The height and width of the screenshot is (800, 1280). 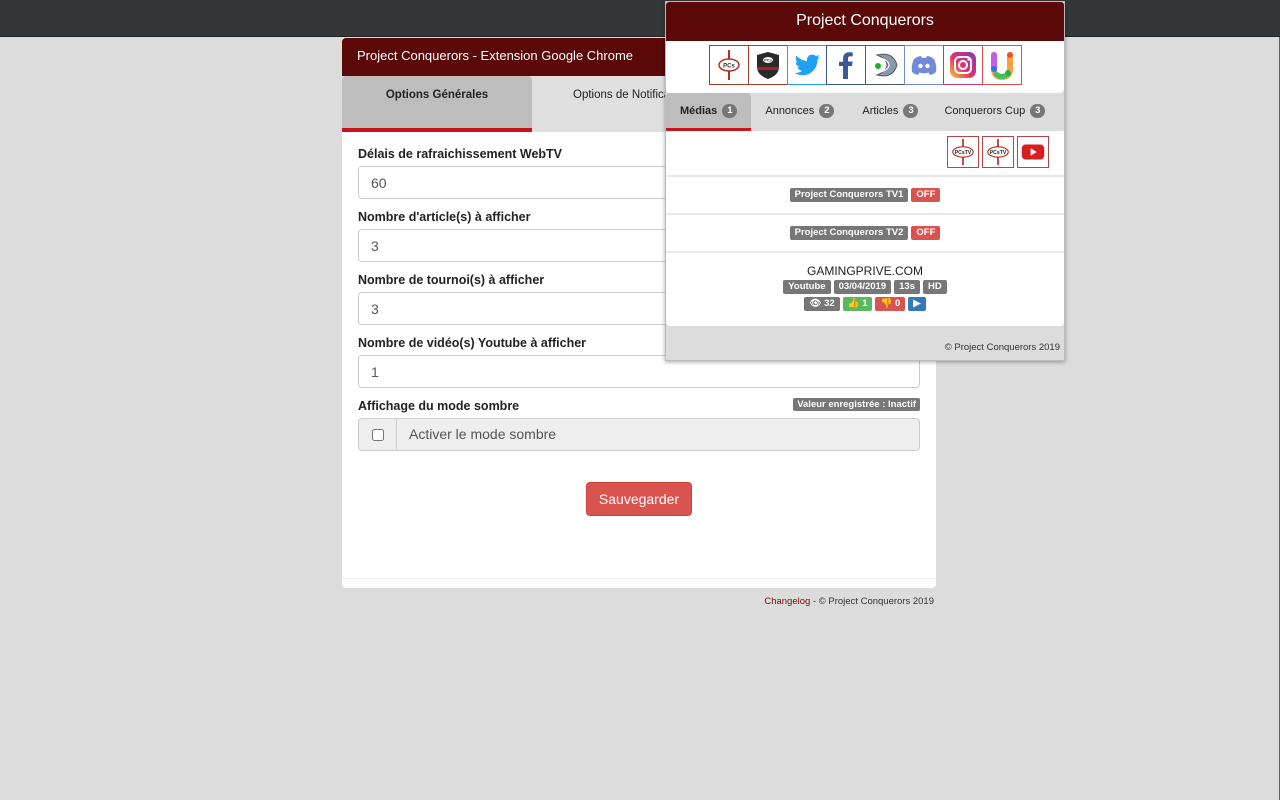 I want to click on page-footer: Changelog - © Project Conquerors 2019, so click(x=638, y=601).